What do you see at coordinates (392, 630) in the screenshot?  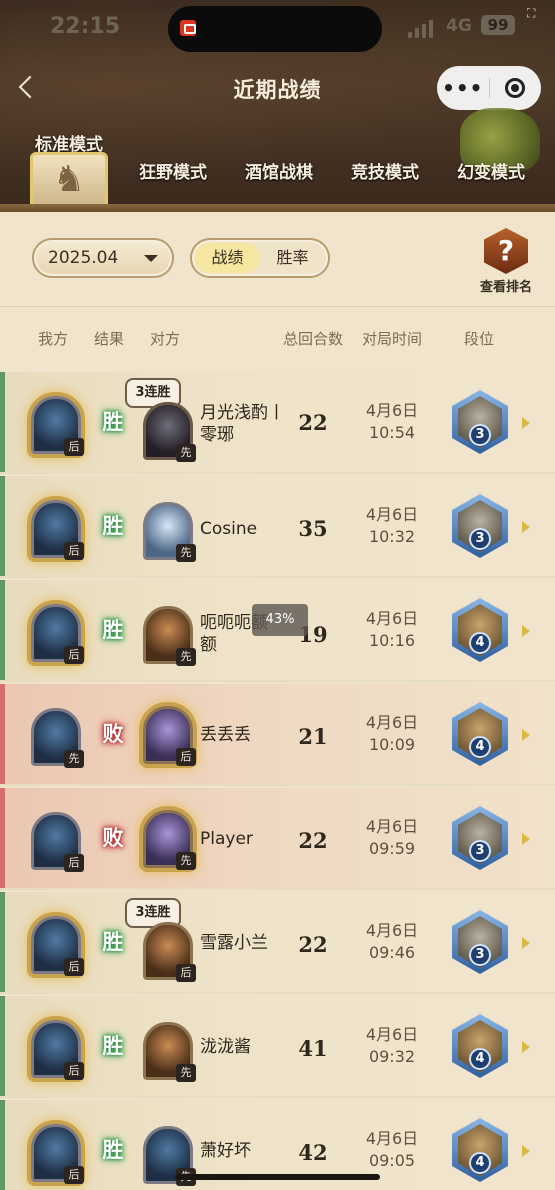 I see `match-date: 4月6日 10:16` at bounding box center [392, 630].